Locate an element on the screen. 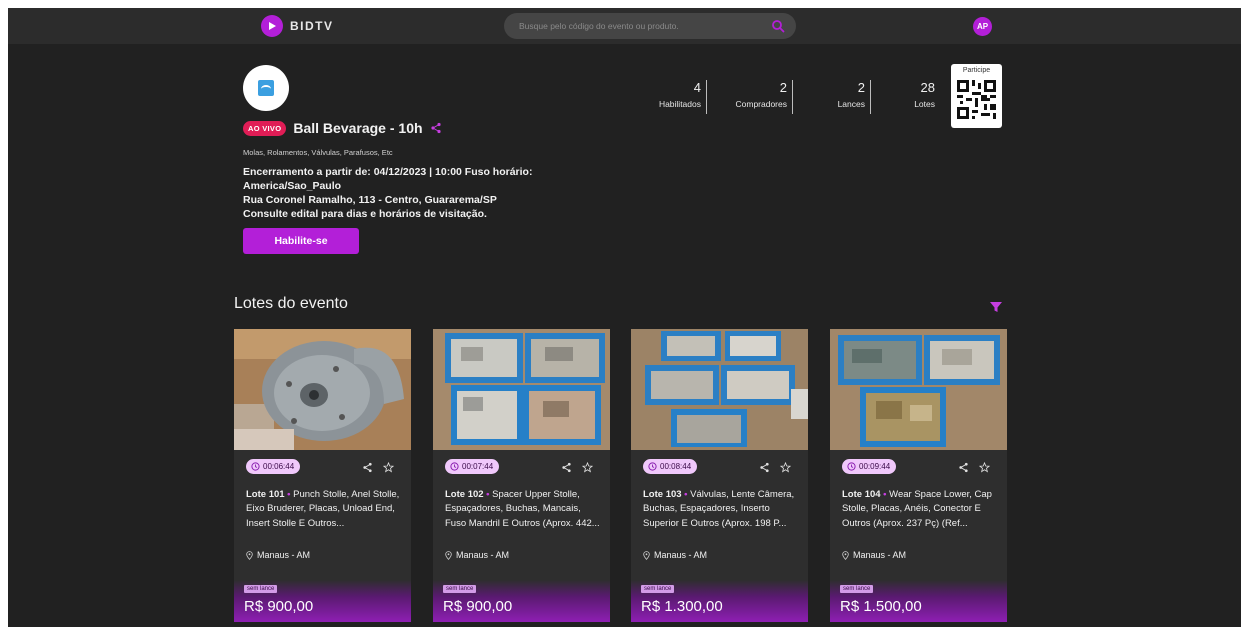 The width and height of the screenshot is (1248, 627). stat-value: 4 is located at coordinates (697, 87).